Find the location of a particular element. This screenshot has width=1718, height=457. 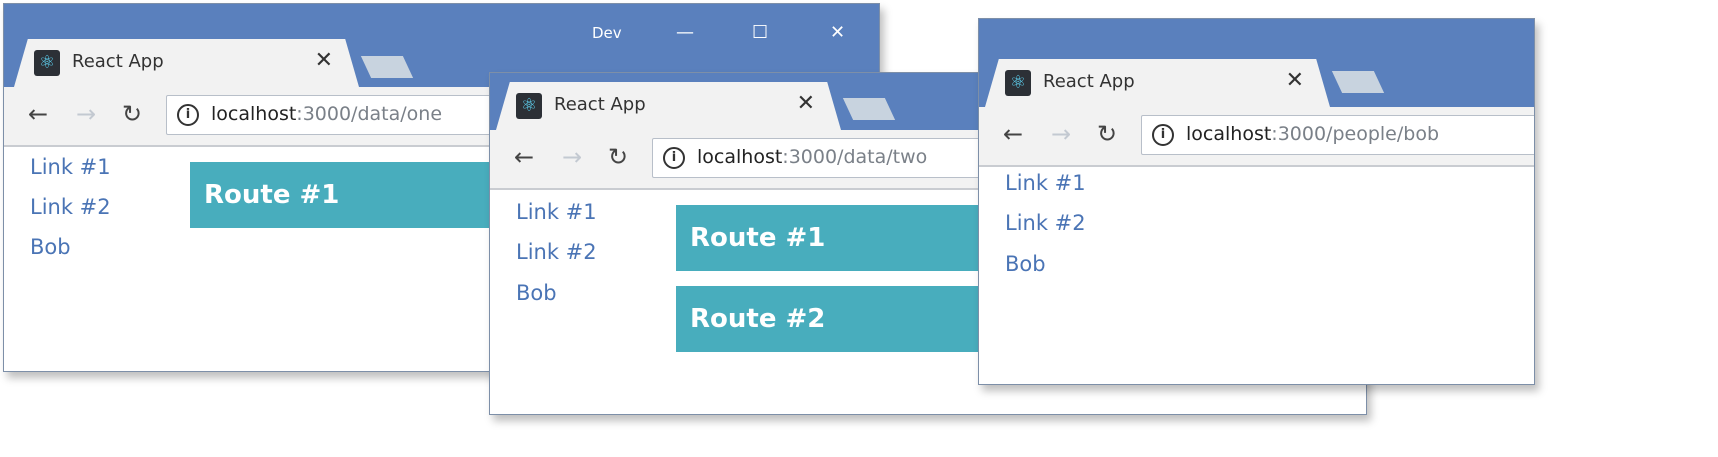

address-bar: i localhost:3000/people/bob is located at coordinates (1337, 135).